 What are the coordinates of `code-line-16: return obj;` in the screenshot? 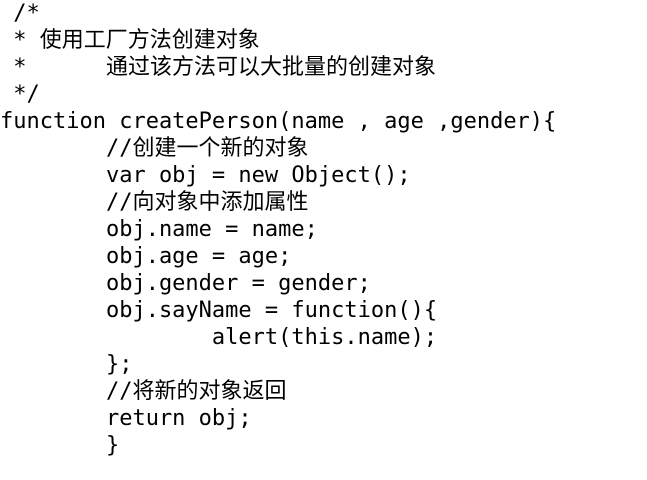 It's located at (126, 418).